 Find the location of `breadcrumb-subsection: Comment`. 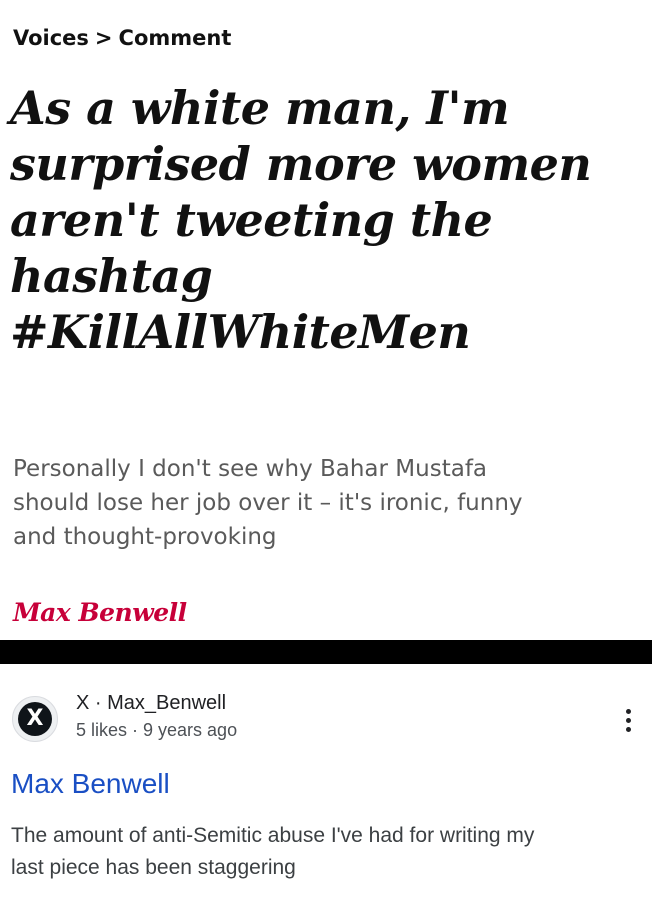

breadcrumb-subsection: Comment is located at coordinates (175, 38).